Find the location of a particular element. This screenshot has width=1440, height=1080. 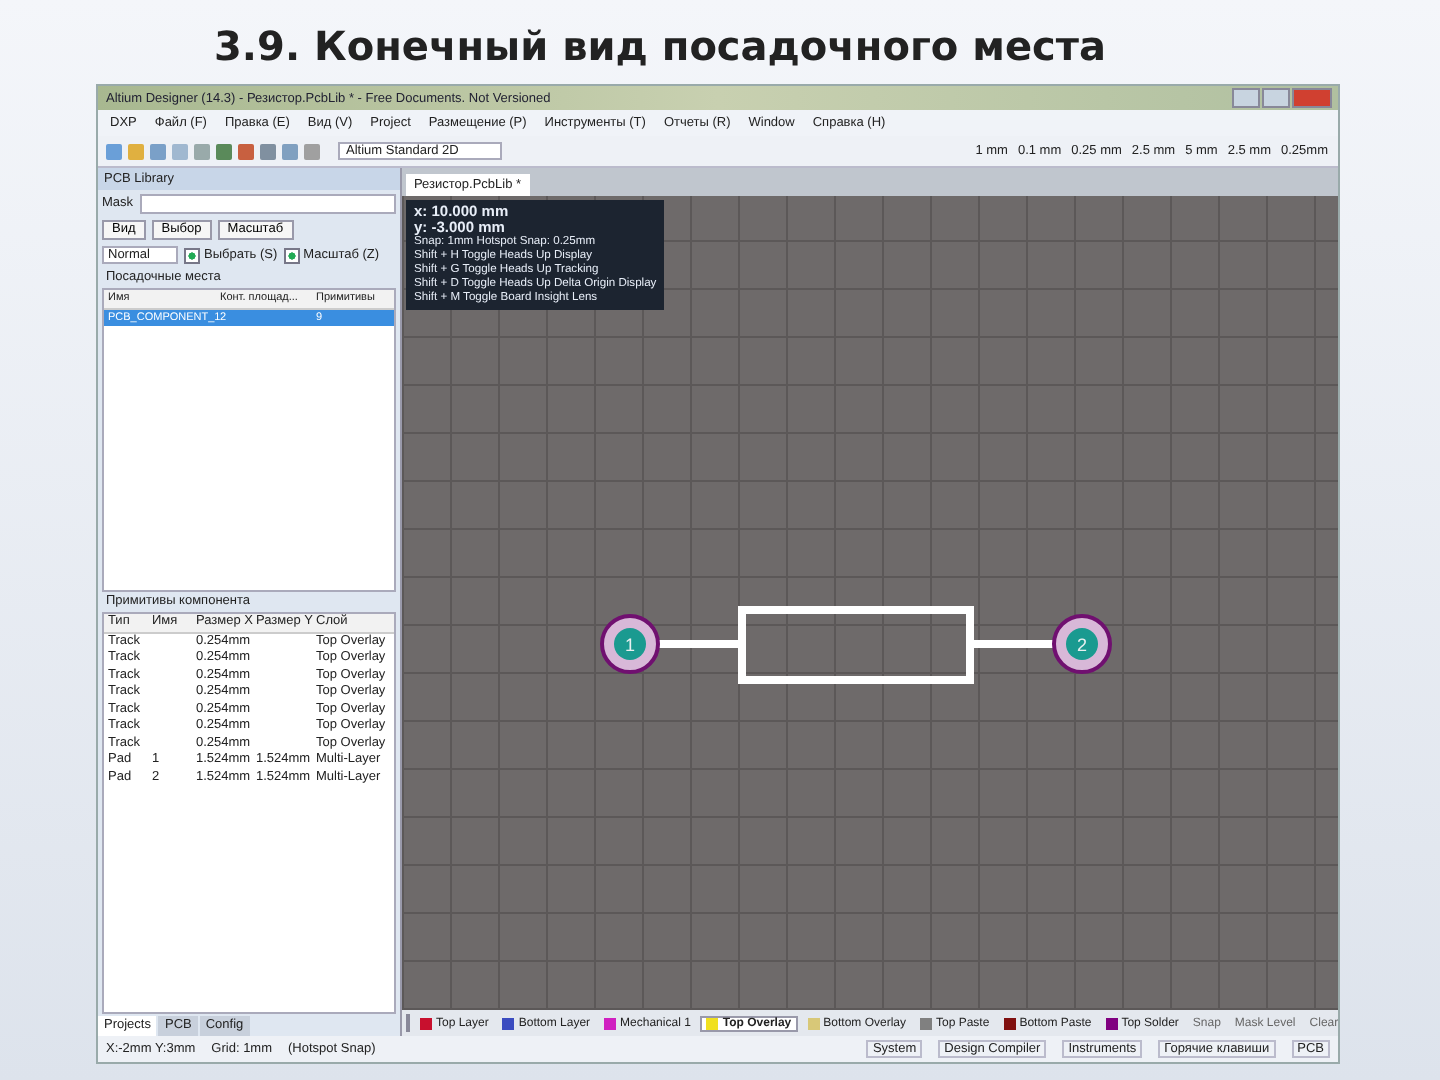

pad-number: 2 is located at coordinates (1082, 645).